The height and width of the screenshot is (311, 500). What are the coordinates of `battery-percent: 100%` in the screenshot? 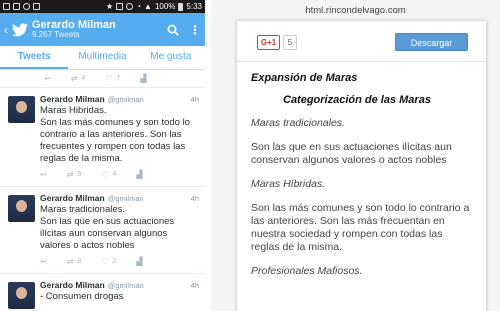 It's located at (165, 6).